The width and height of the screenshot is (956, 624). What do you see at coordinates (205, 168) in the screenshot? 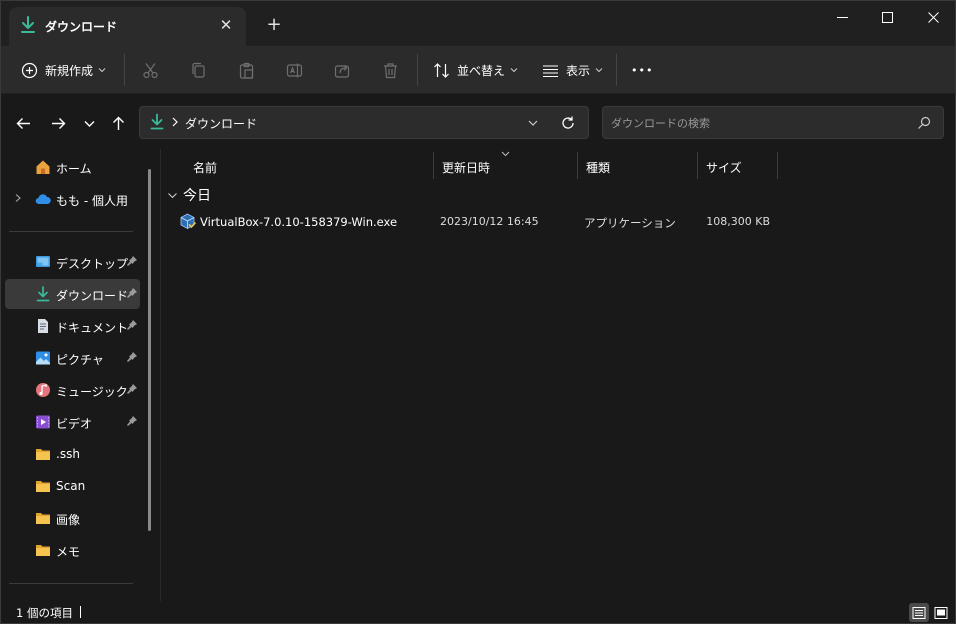
I see `column-header-label: 名前` at bounding box center [205, 168].